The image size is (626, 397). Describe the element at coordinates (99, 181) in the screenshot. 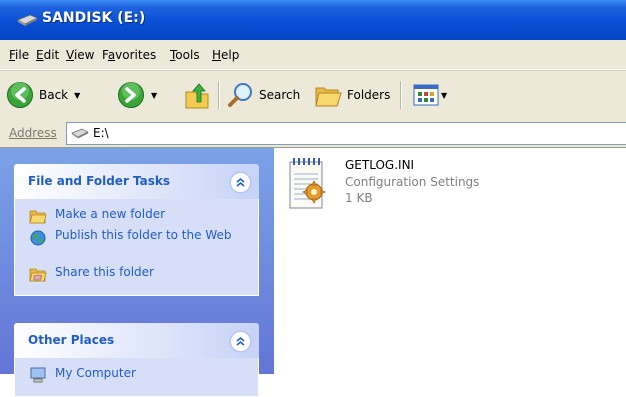

I see `file-folder-tasks-title: File and Folder Tasks` at that location.